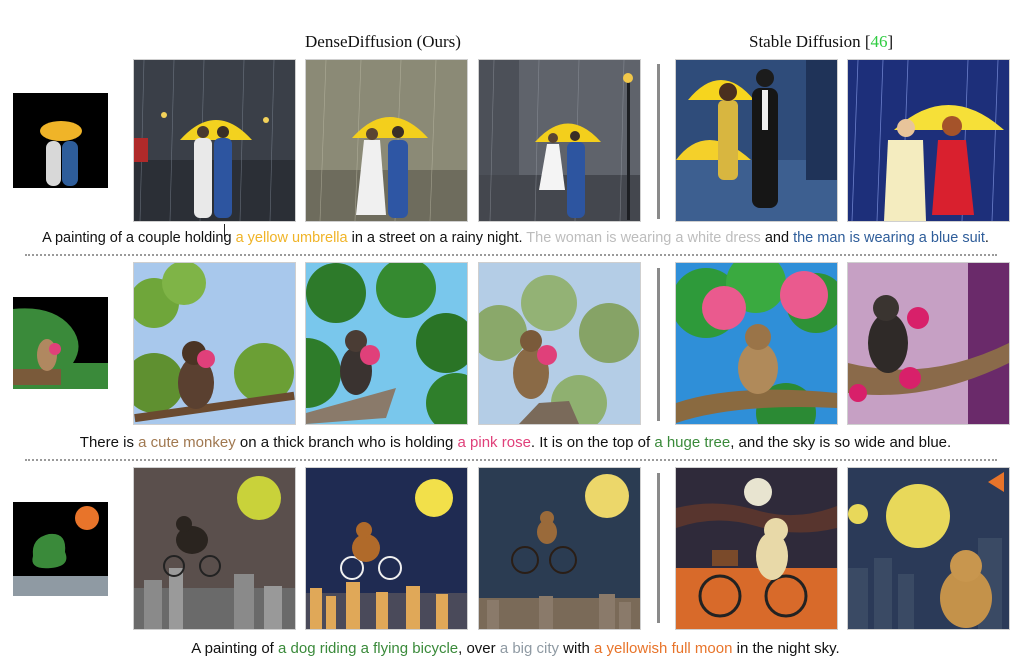 The image size is (1031, 664). Describe the element at coordinates (879, 41) in the screenshot. I see `citation-ref: 46` at that location.